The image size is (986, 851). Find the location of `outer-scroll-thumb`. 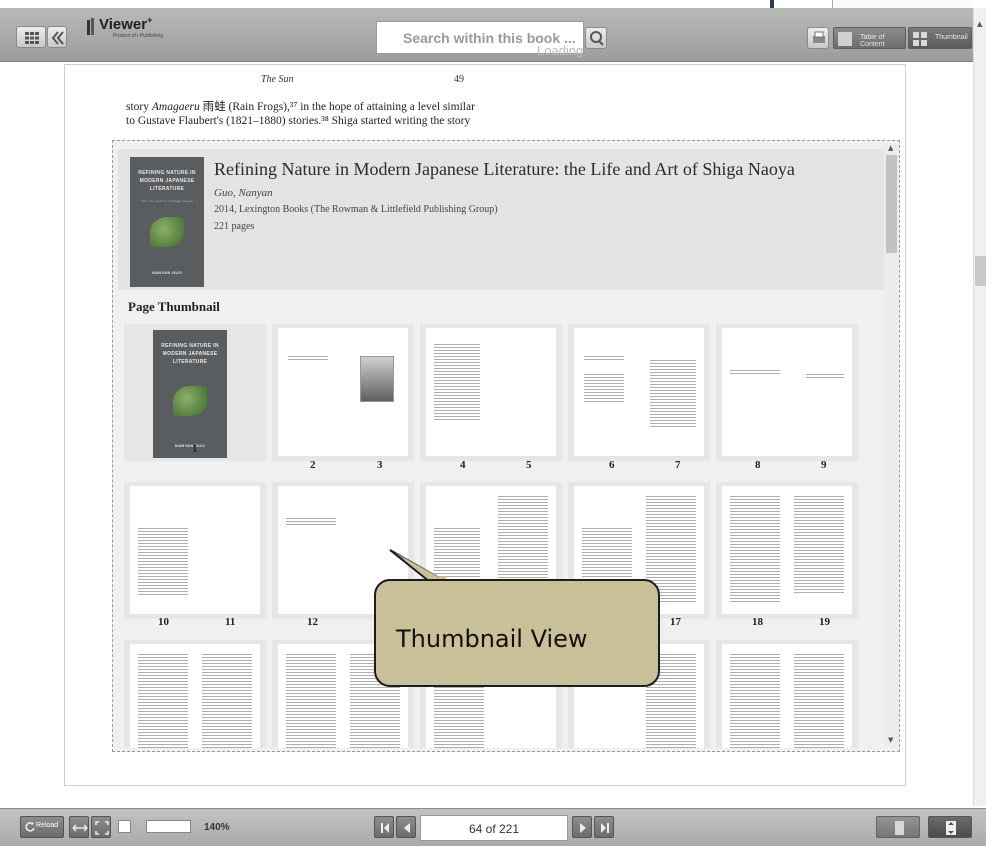

outer-scroll-thumb is located at coordinates (980, 271).